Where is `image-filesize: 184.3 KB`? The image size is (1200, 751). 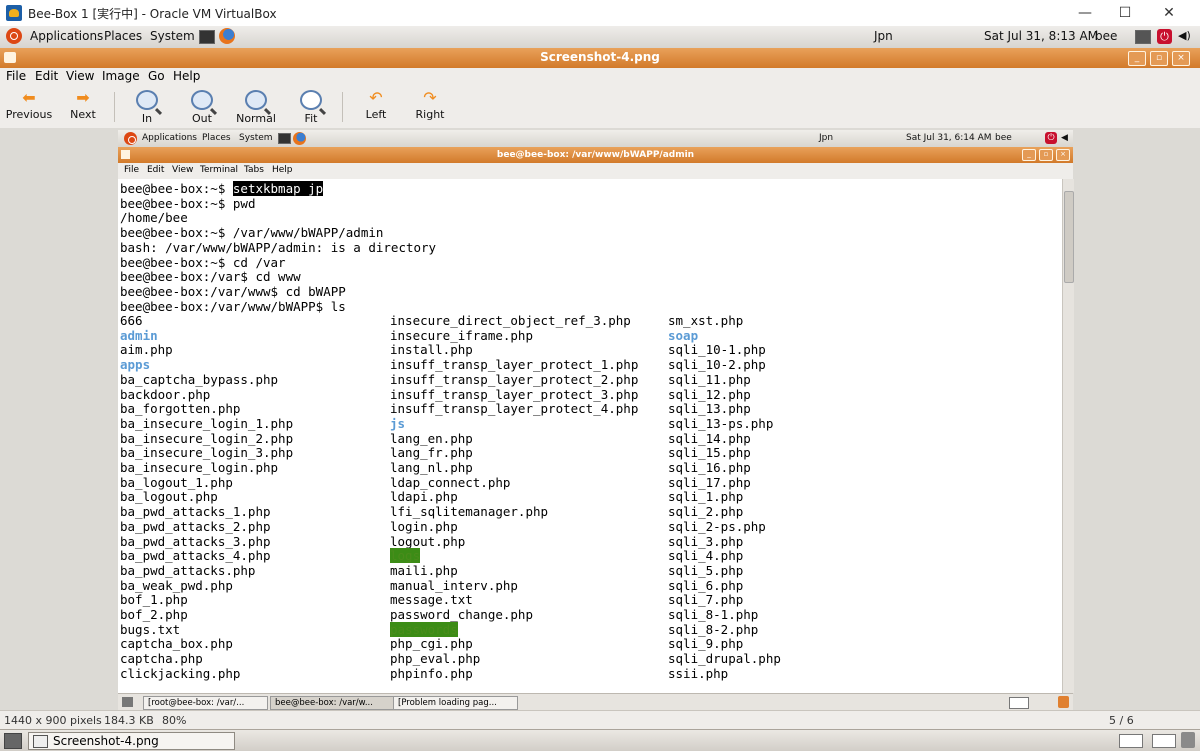
image-filesize: 184.3 KB is located at coordinates (129, 720).